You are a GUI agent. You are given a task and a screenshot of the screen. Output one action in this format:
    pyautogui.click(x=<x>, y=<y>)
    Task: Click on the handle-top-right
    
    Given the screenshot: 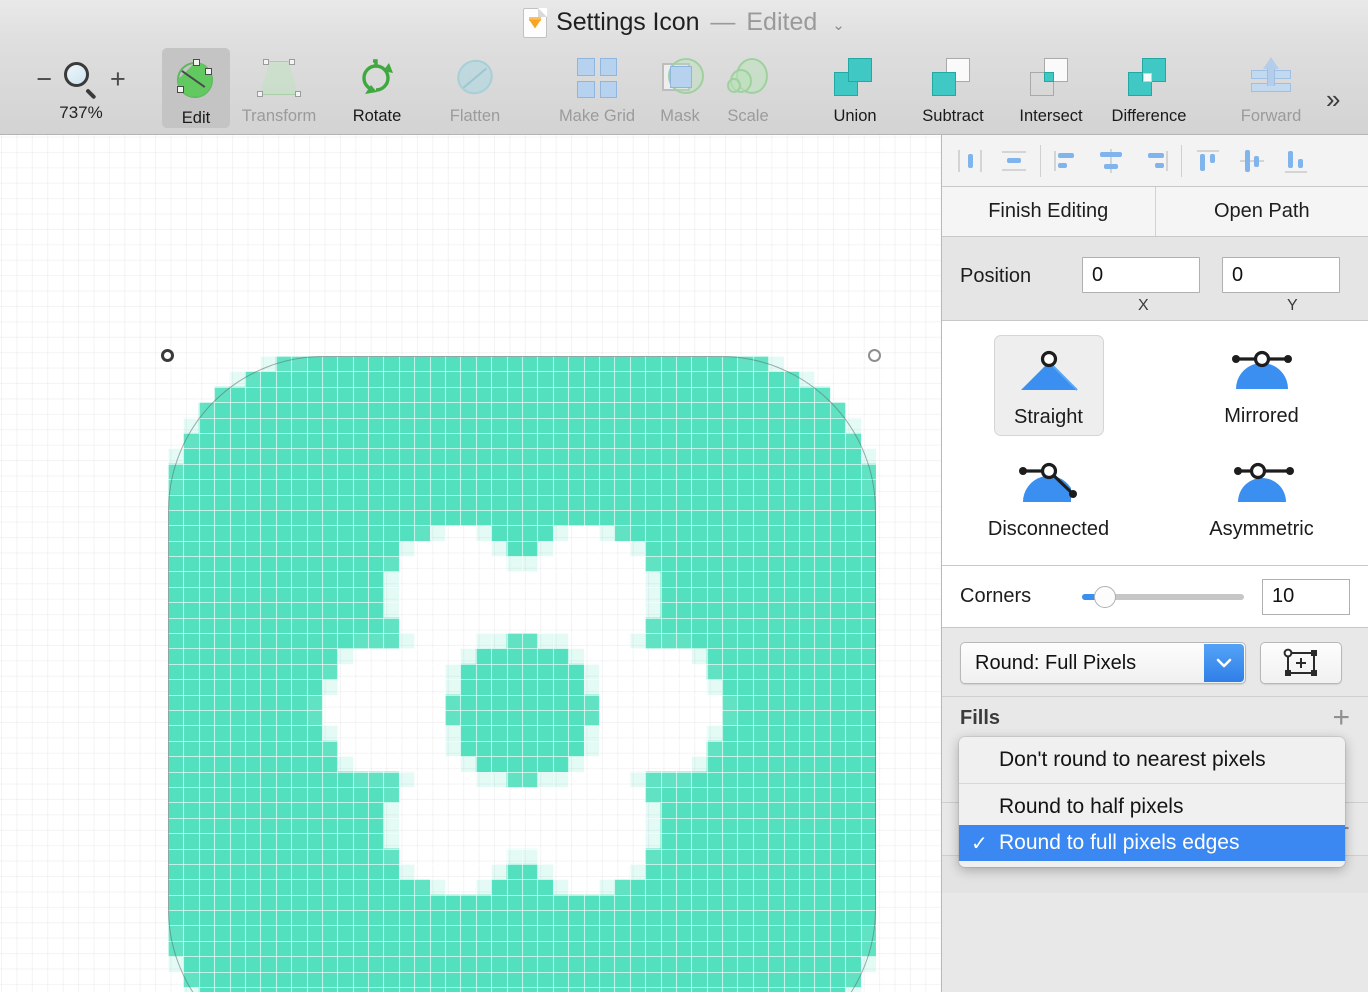 What is the action you would take?
    pyautogui.click(x=874, y=355)
    